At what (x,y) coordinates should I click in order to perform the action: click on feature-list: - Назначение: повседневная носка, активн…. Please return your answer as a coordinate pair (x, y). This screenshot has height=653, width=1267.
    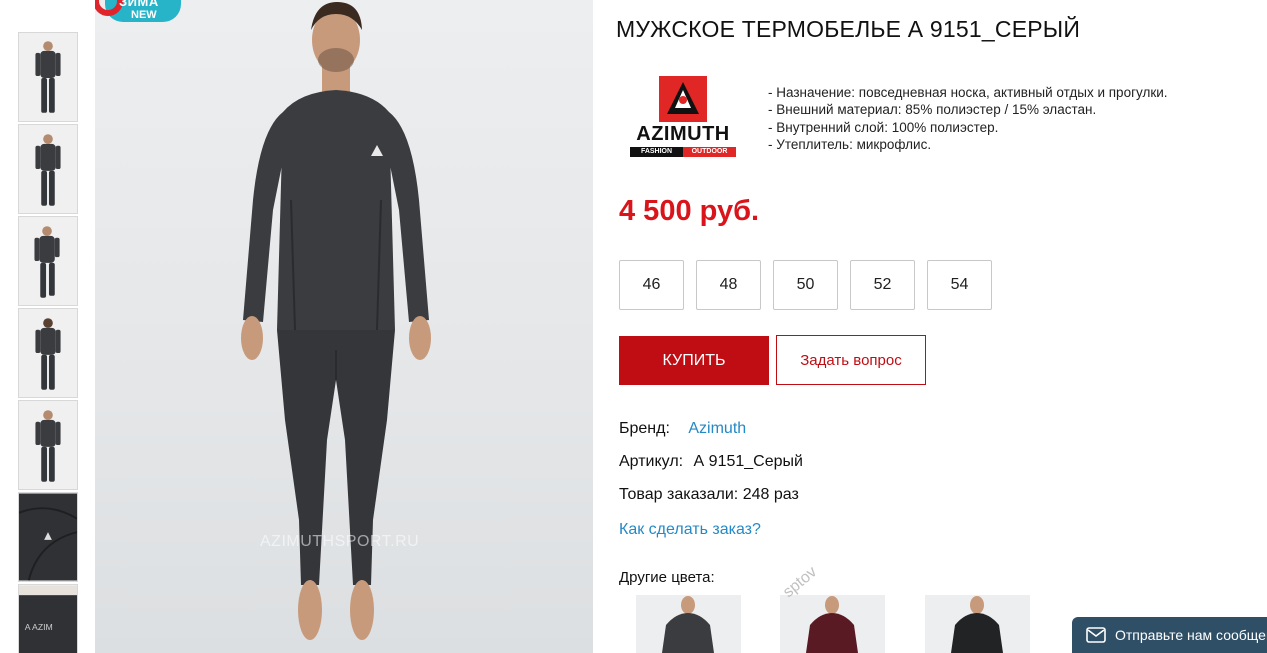
    Looking at the image, I should click on (968, 118).